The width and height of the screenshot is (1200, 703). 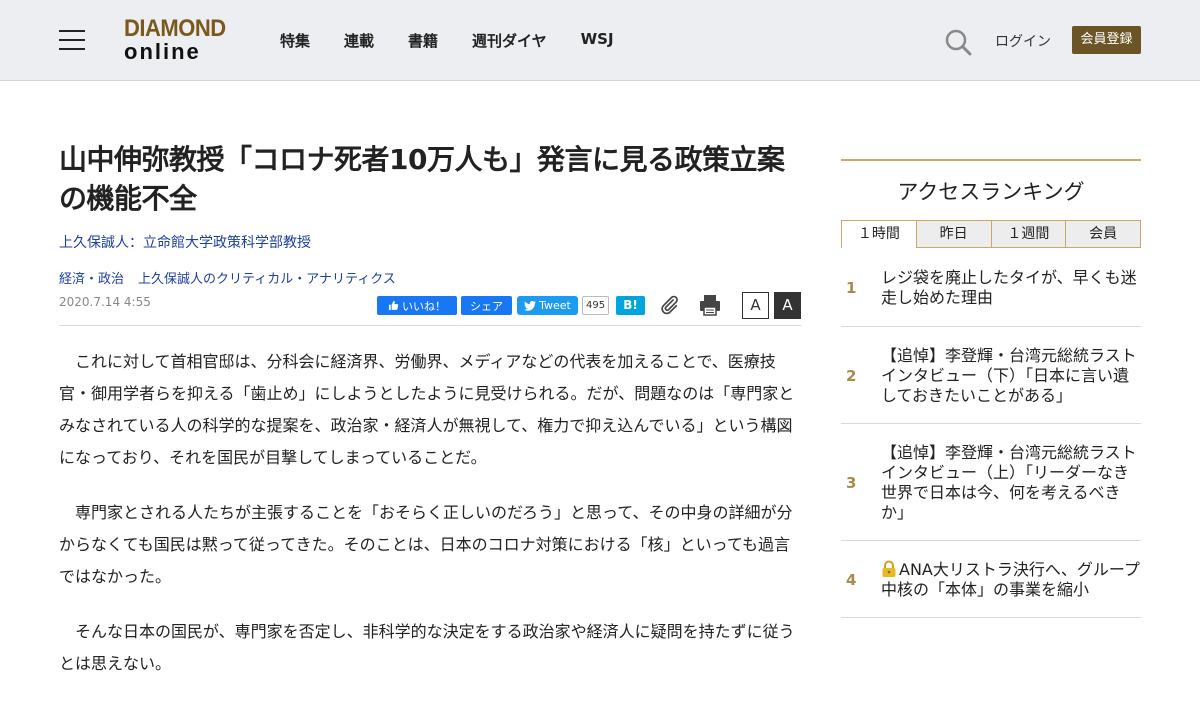 I want to click on article-meta: 2020.7.14 4:55 いいね！ シェア Tweet 495 B! A A, so click(x=430, y=309).